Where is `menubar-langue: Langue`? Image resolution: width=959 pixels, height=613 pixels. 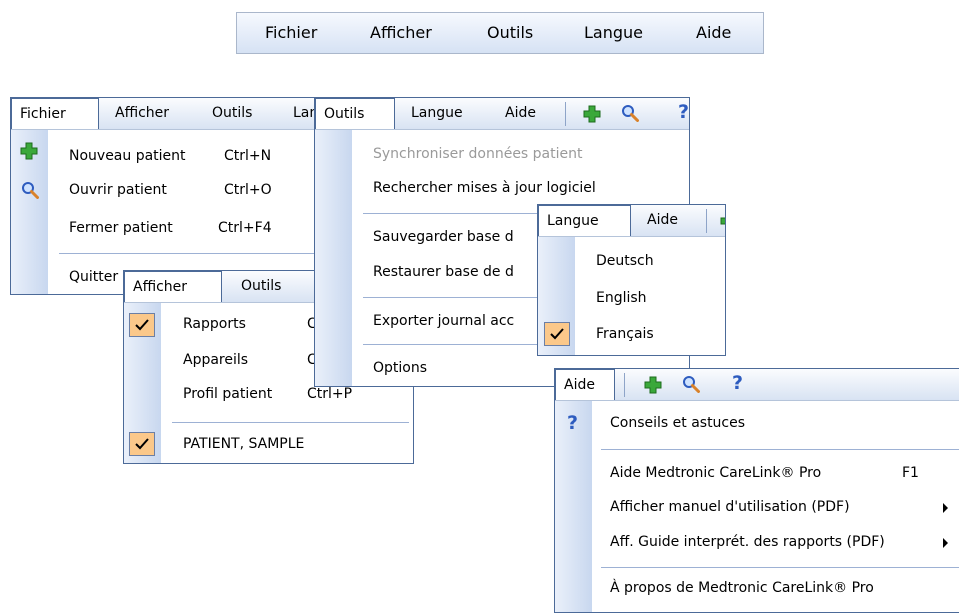 menubar-langue: Langue is located at coordinates (437, 113).